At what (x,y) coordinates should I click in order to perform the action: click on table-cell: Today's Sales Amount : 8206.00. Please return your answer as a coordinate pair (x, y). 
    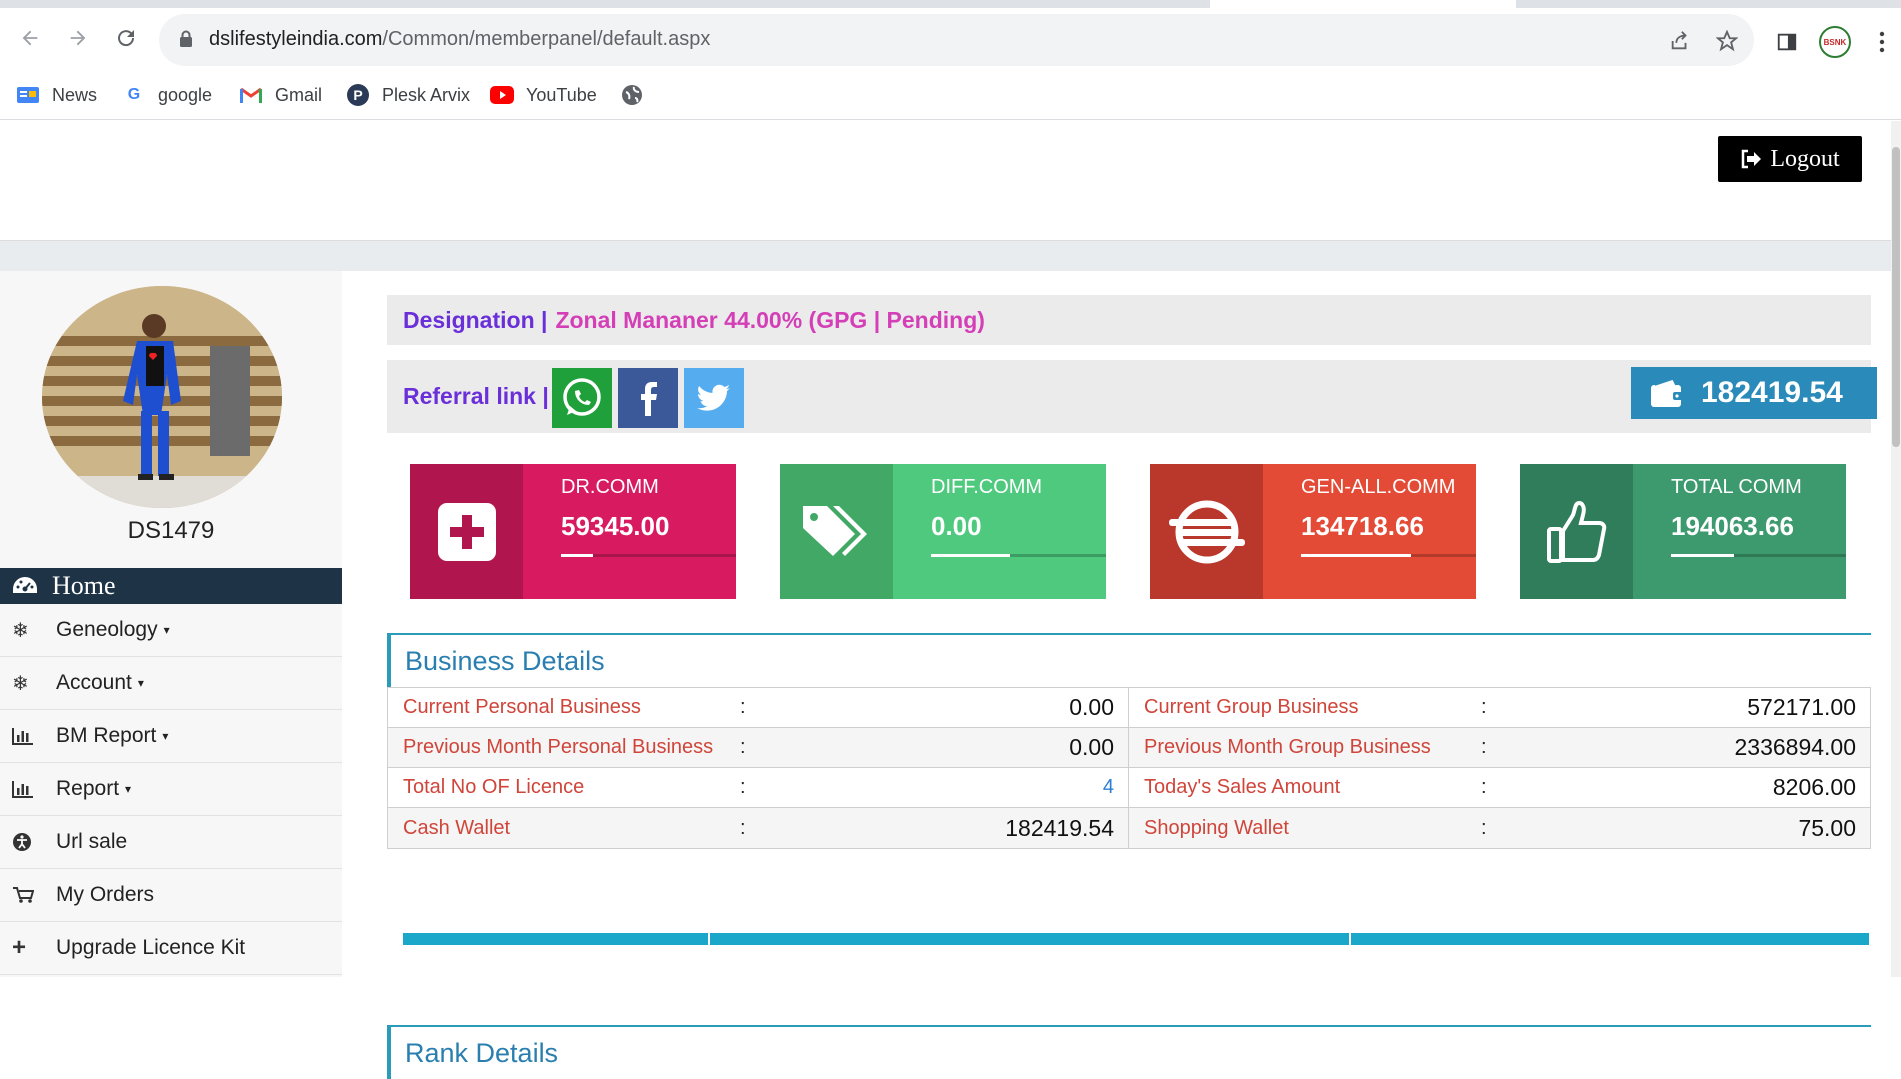
    Looking at the image, I should click on (1499, 787).